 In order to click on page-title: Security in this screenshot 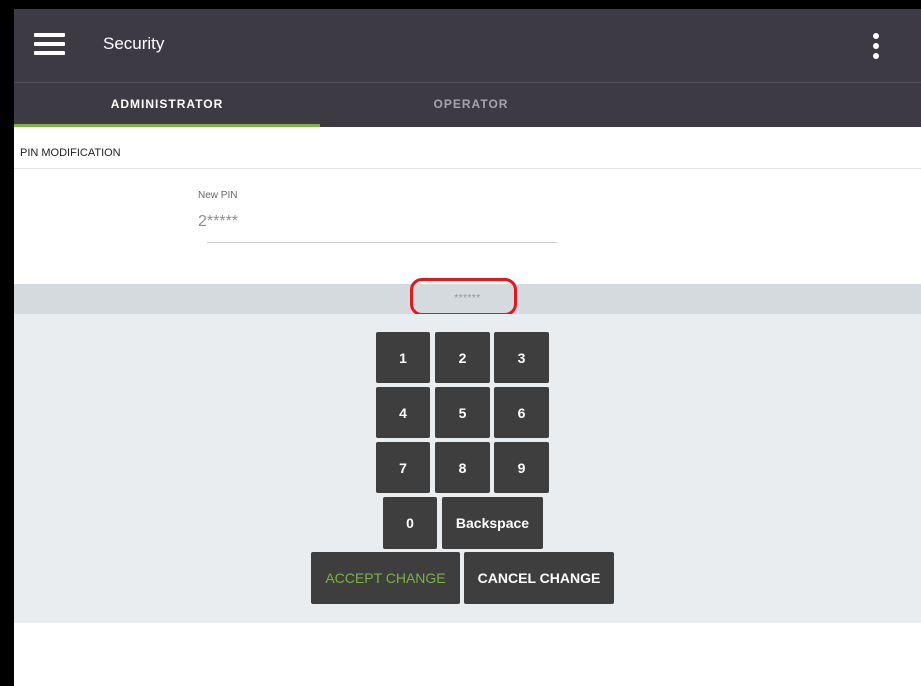, I will do `click(134, 43)`.